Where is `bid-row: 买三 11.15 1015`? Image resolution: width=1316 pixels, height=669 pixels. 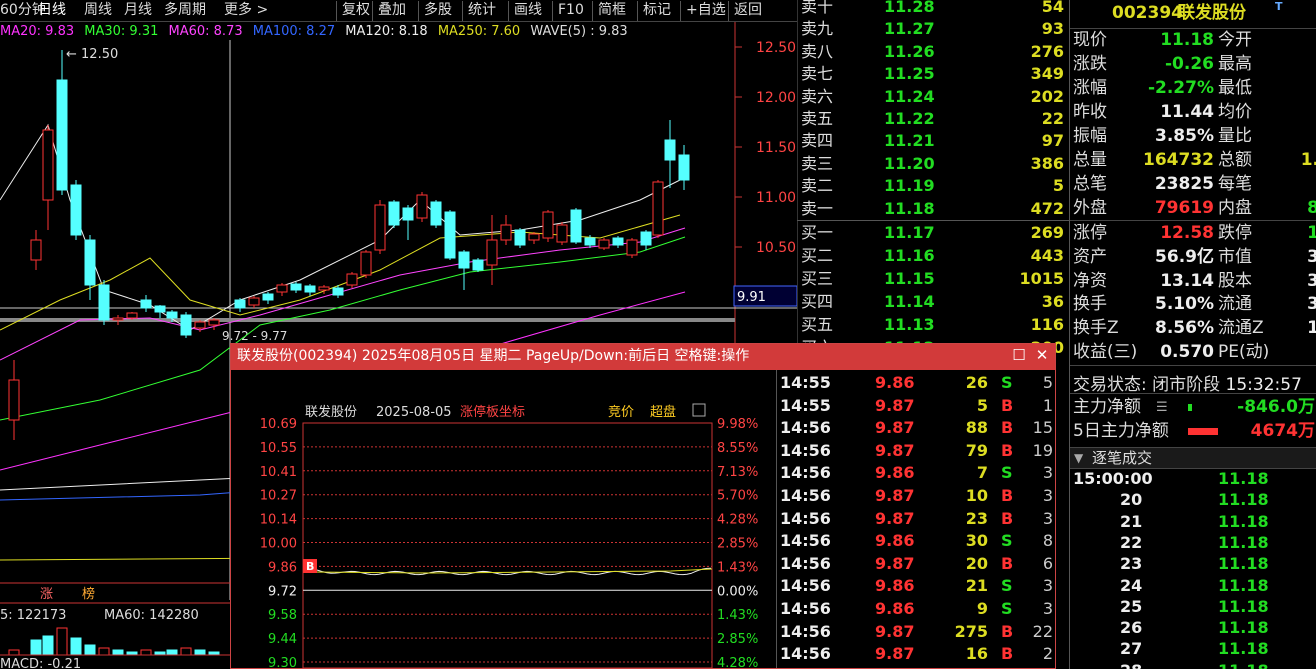 bid-row: 买三 11.15 1015 is located at coordinates (934, 279).